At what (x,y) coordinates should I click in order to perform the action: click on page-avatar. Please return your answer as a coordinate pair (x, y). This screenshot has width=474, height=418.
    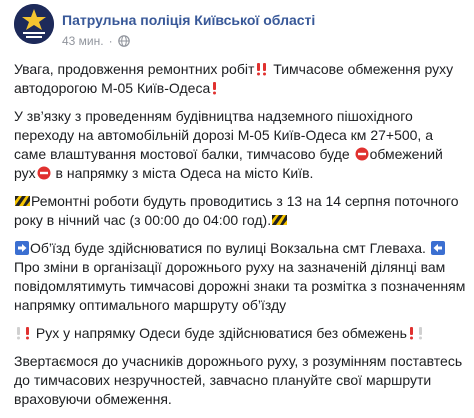
    Looking at the image, I should click on (34, 24).